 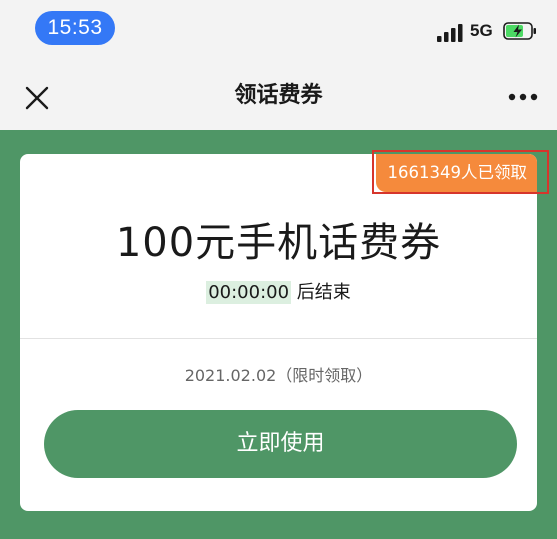 I want to click on countdown-timer: 00:00:00, so click(x=249, y=292).